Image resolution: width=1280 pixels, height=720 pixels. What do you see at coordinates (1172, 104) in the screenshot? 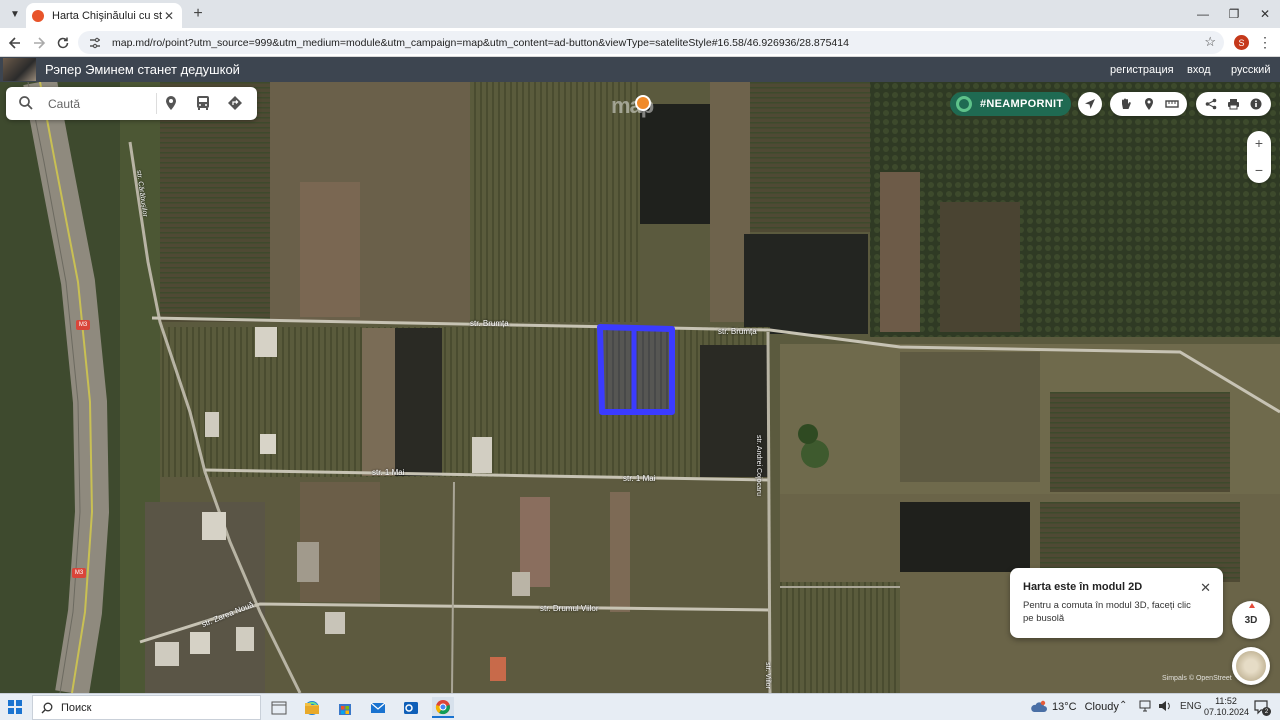
I see `ruler-icon` at bounding box center [1172, 104].